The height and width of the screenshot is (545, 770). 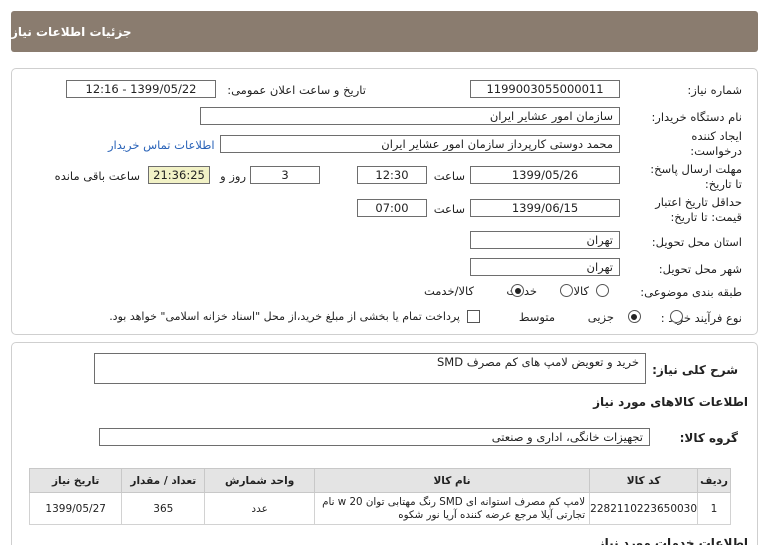 I want to click on row-code: 2282110223650030, so click(x=644, y=508).